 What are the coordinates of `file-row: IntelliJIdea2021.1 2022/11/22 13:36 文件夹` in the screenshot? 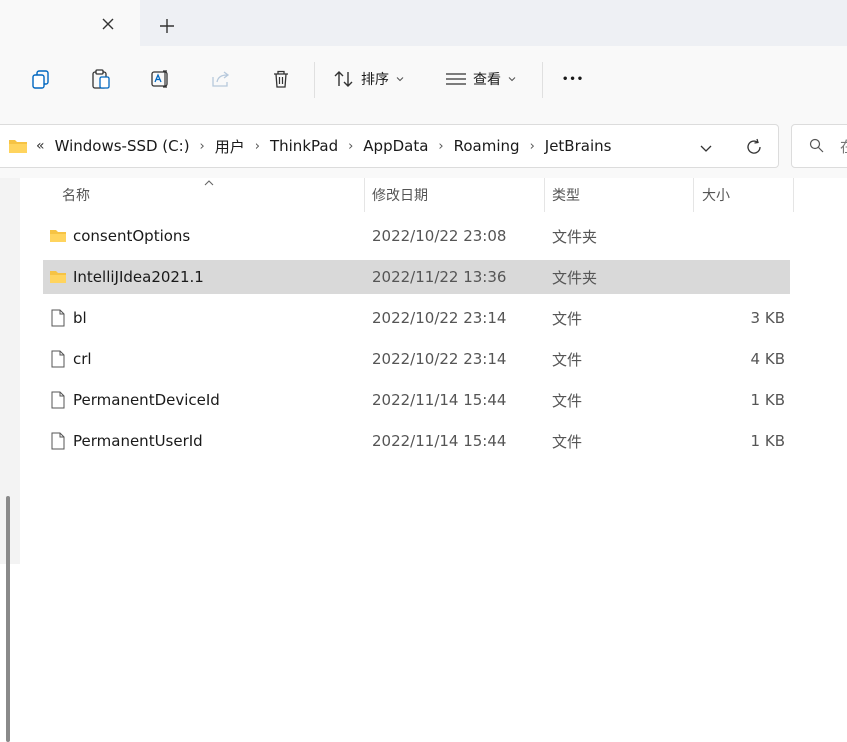 It's located at (416, 277).